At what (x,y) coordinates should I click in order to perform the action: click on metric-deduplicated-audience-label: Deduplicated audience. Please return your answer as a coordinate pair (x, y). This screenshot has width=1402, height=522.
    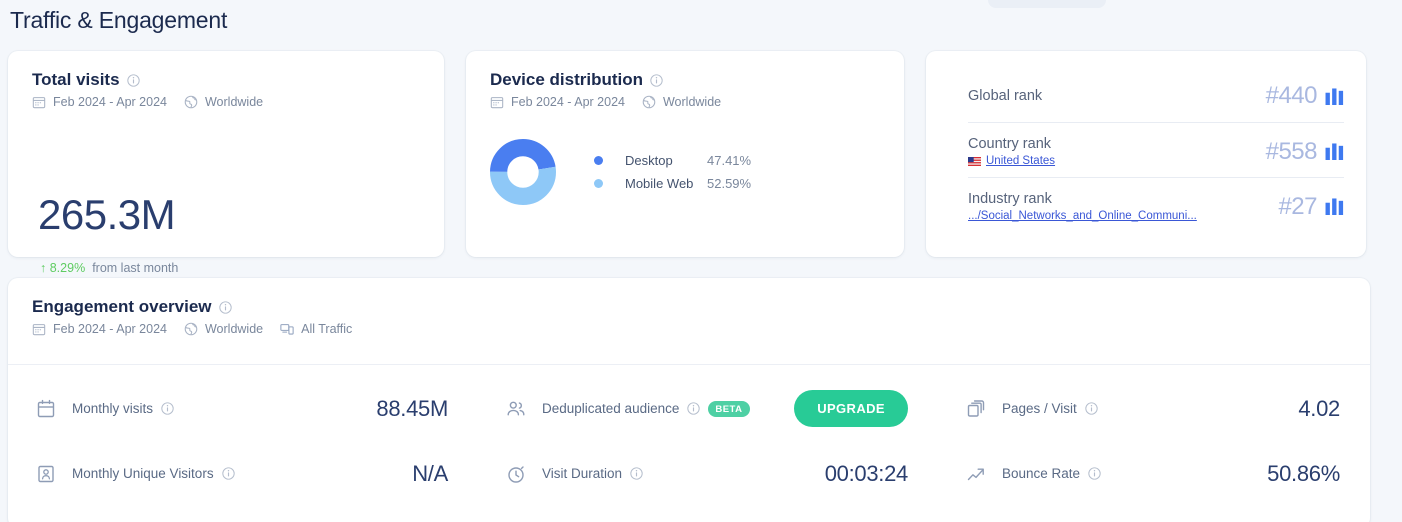
    Looking at the image, I should click on (611, 408).